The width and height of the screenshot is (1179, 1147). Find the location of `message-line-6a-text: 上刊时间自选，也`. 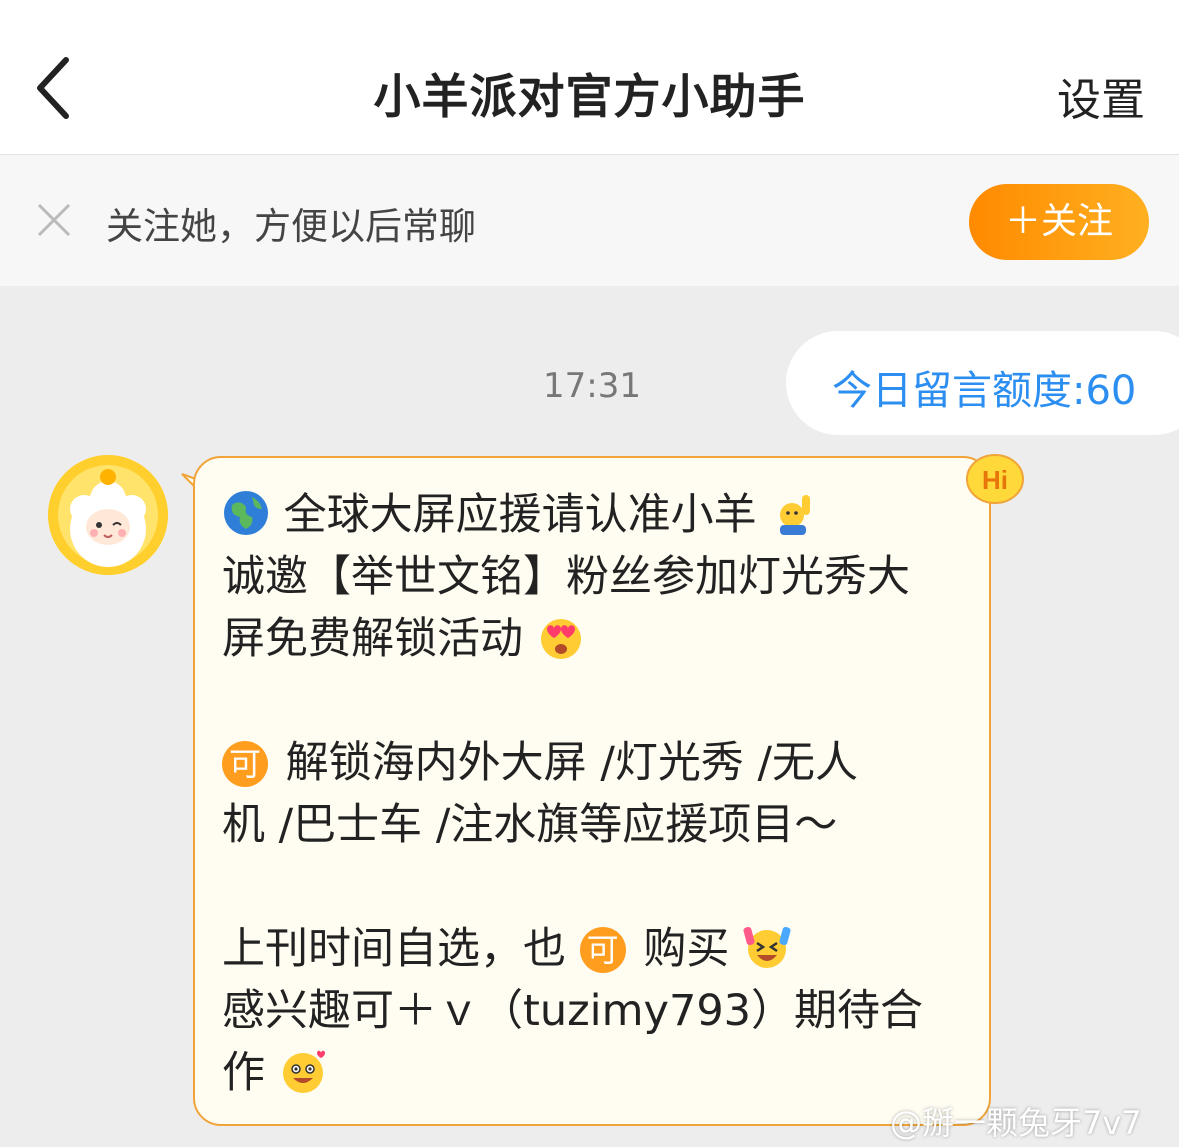

message-line-6a-text: 上刊时间自选，也 is located at coordinates (394, 949).